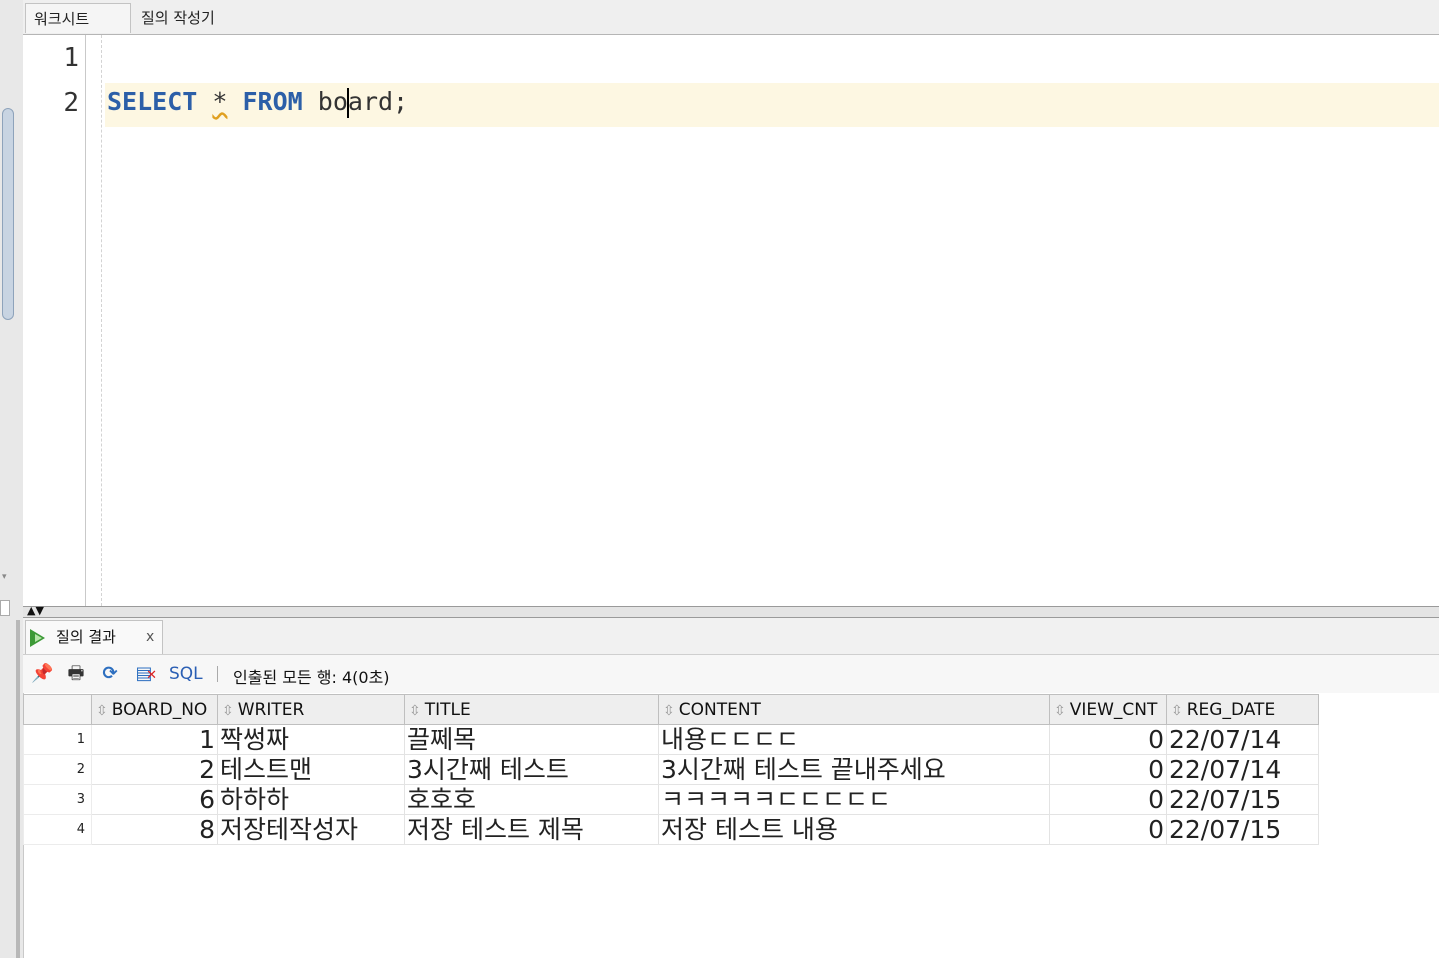 This screenshot has height=958, width=1439. What do you see at coordinates (12, 479) in the screenshot?
I see `left-panel-strip: ▾` at bounding box center [12, 479].